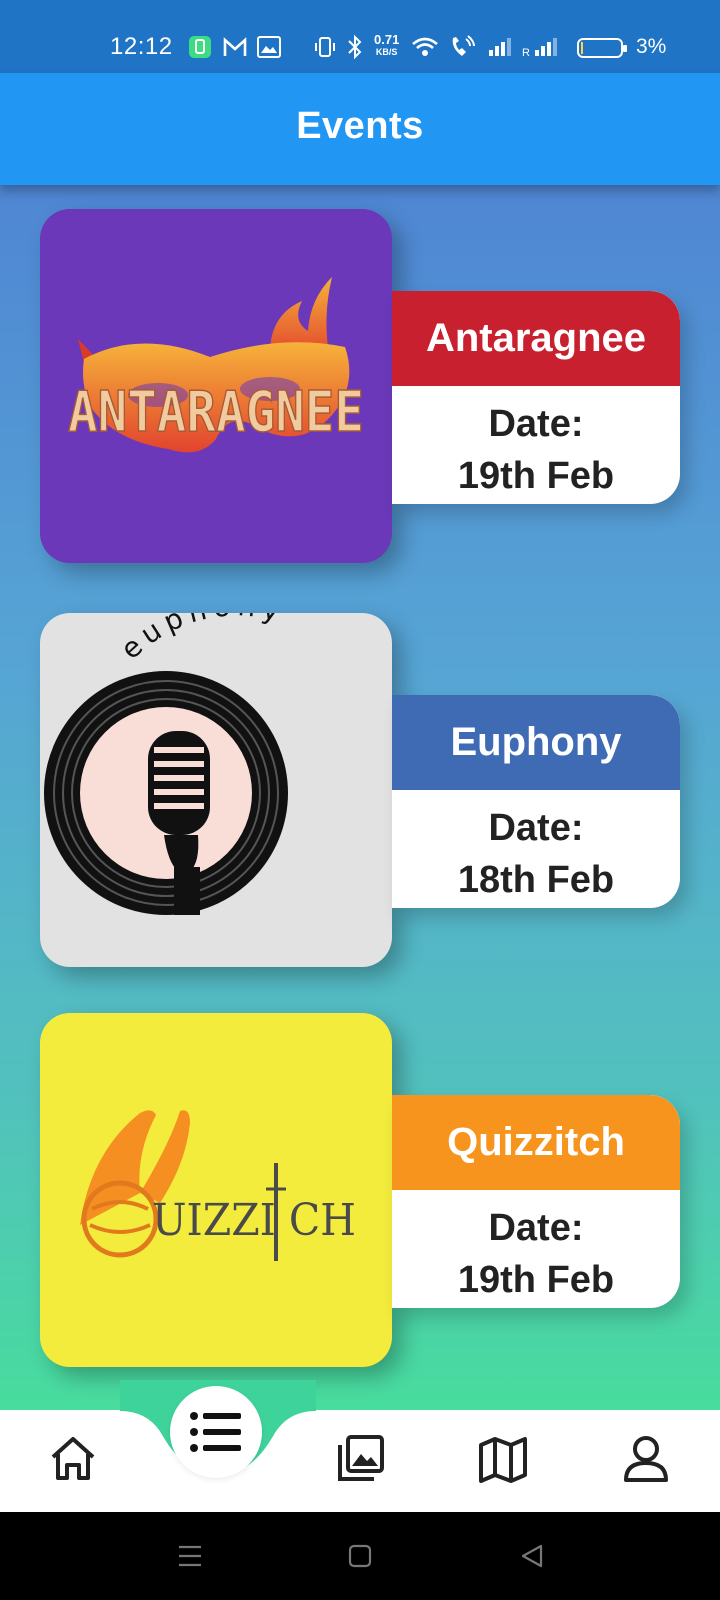  I want to click on gallery-notification-icon, so click(269, 47).